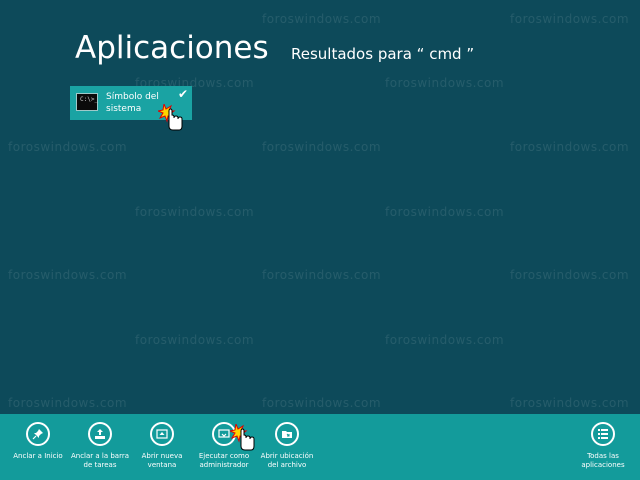 The image size is (640, 480). I want to click on new-window-icon, so click(162, 434).